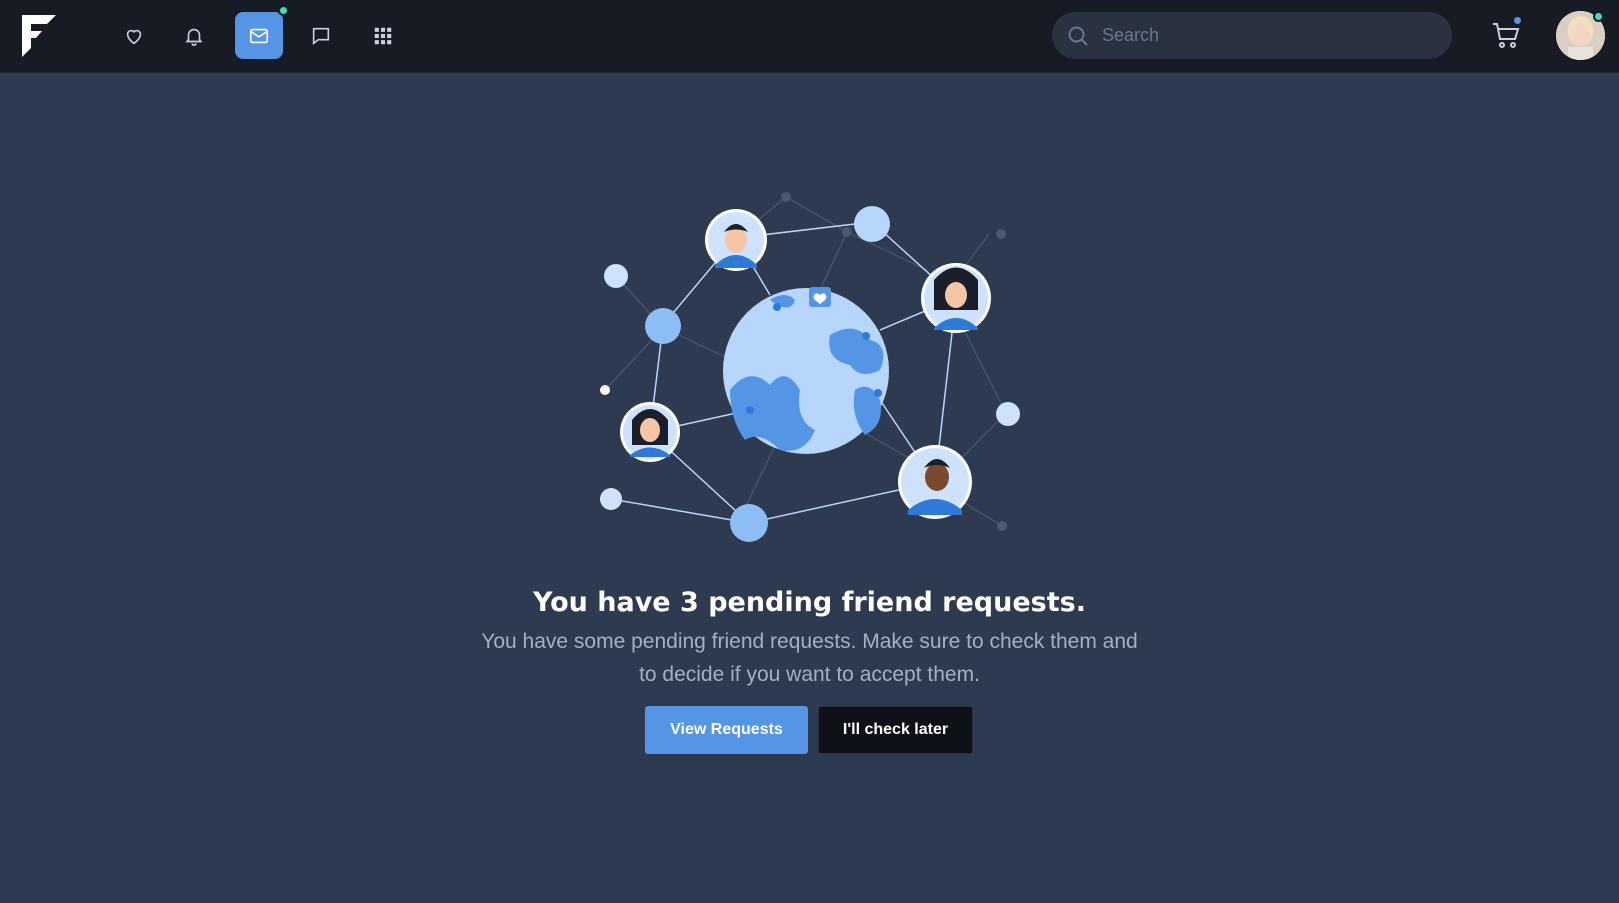 The image size is (1619, 903). Describe the element at coordinates (809, 602) in the screenshot. I see `page-title: You have 3 pending friend requests.` at that location.